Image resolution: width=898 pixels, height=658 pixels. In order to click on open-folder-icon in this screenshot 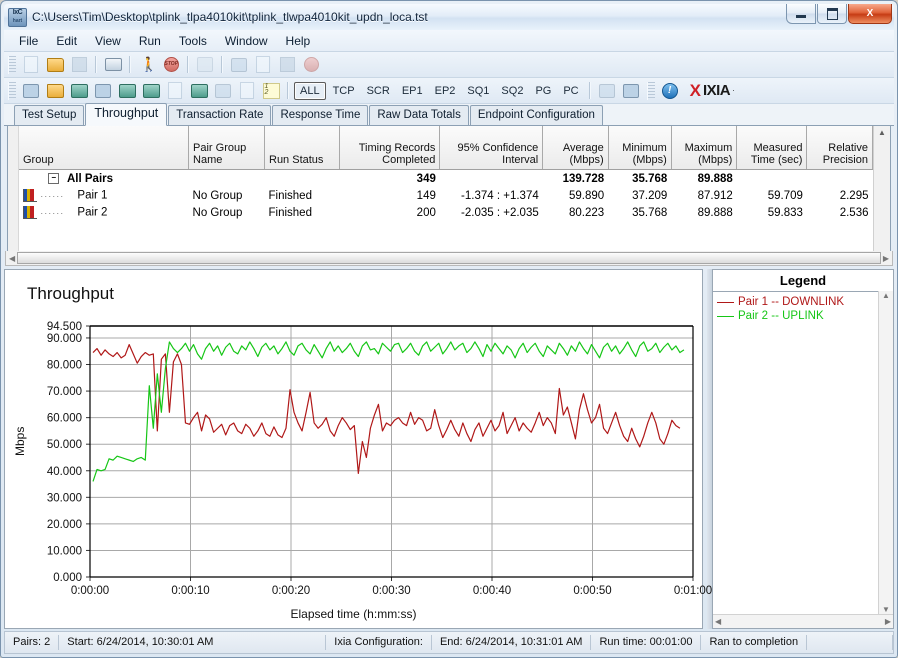, I will do `click(55, 64)`.